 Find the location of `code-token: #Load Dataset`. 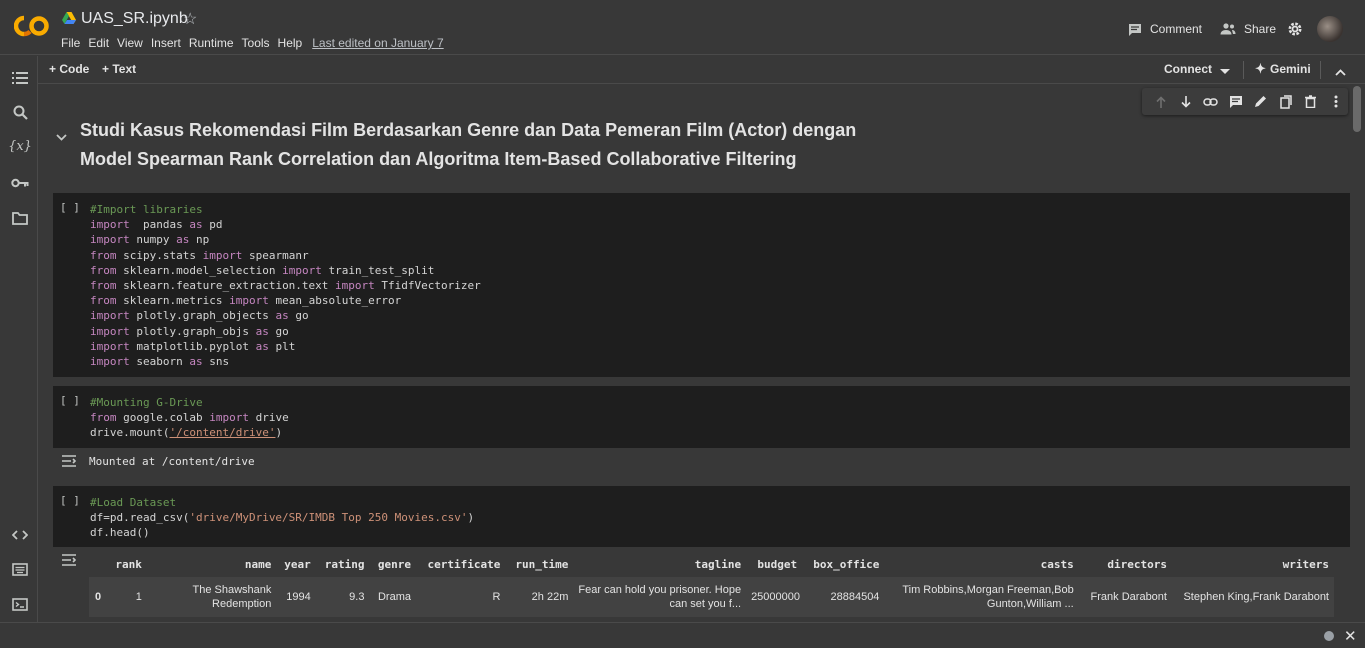

code-token: #Load Dataset is located at coordinates (133, 502).